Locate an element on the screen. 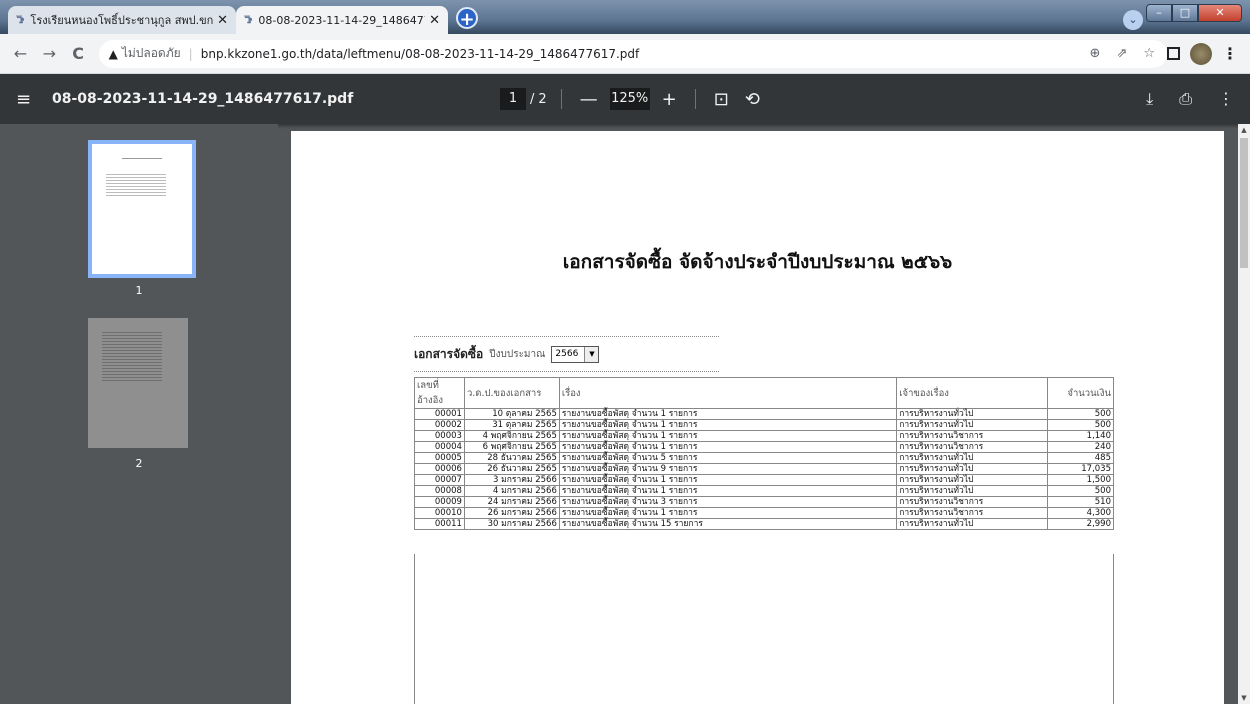  fit-page-icon: ⊡ is located at coordinates (721, 99).